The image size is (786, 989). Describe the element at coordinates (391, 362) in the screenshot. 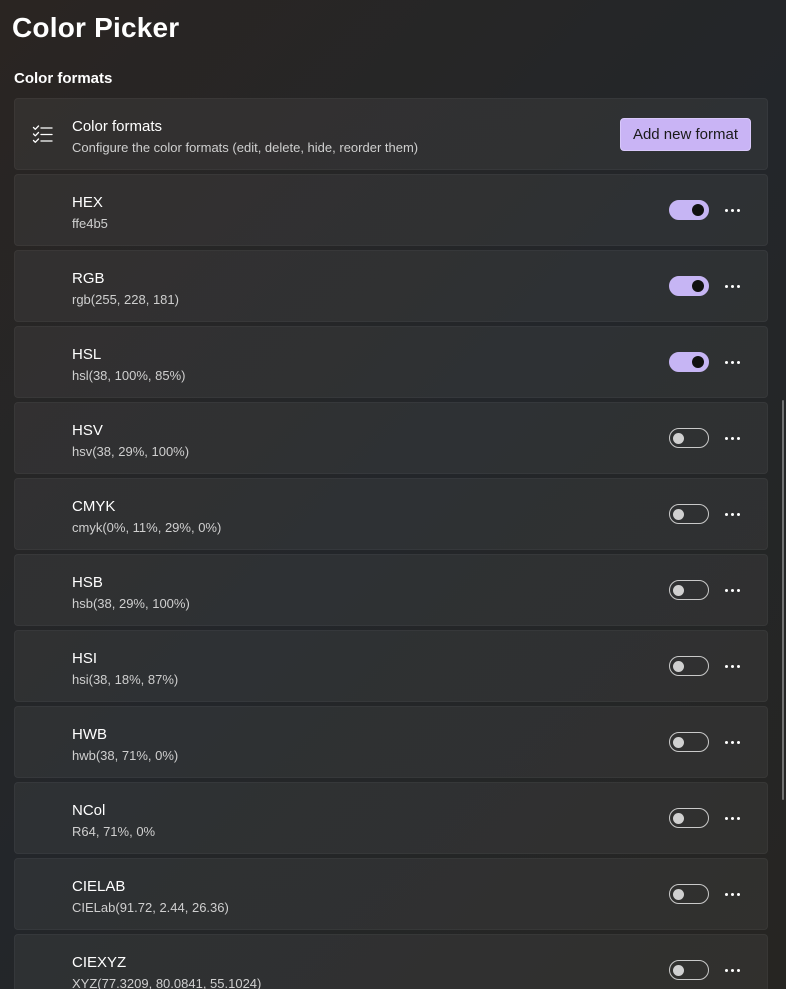

I see `color-format-row: HSL hsl(38, 100%, 85%)` at that location.